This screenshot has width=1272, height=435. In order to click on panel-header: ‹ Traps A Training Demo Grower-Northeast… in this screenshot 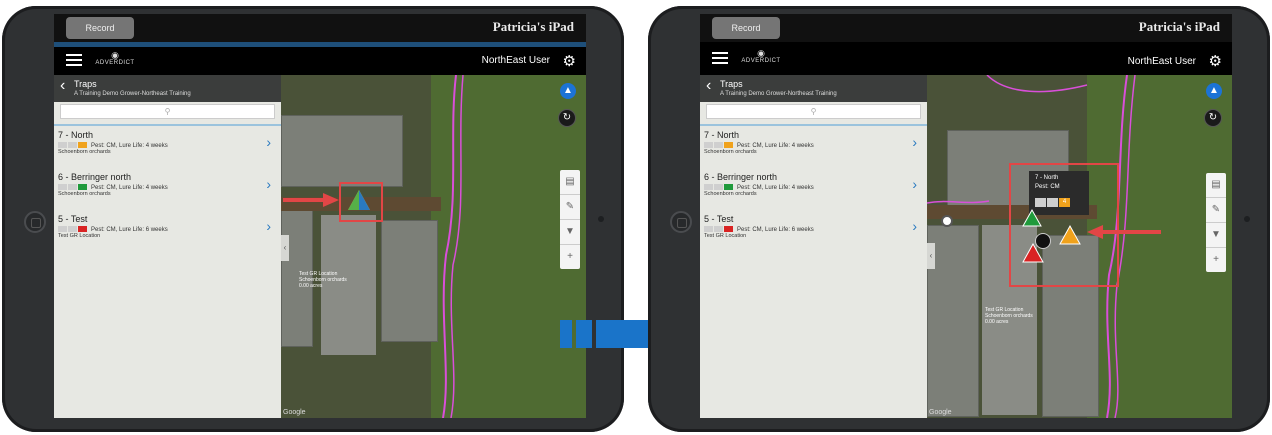, I will do `click(813, 88)`.